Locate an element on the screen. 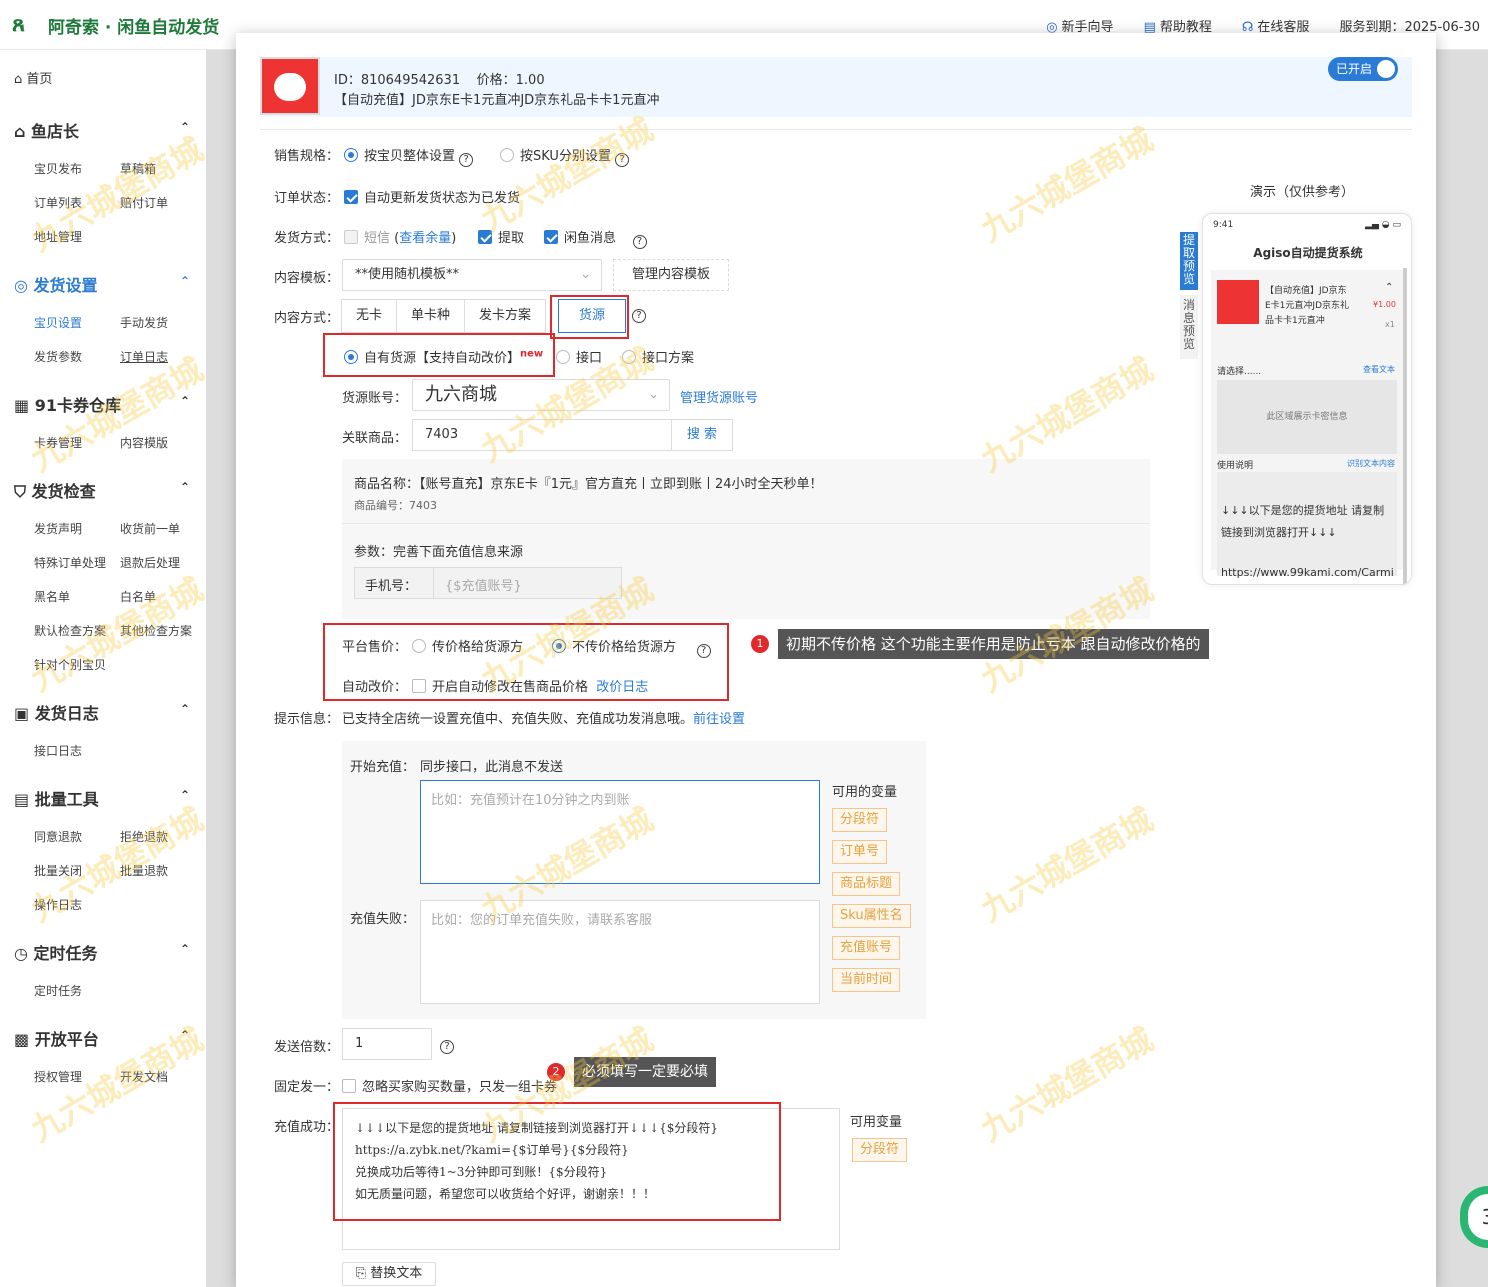 This screenshot has width=1488, height=1287. spec-option-whole: 按宝贝整体设置 ? is located at coordinates (409, 156).